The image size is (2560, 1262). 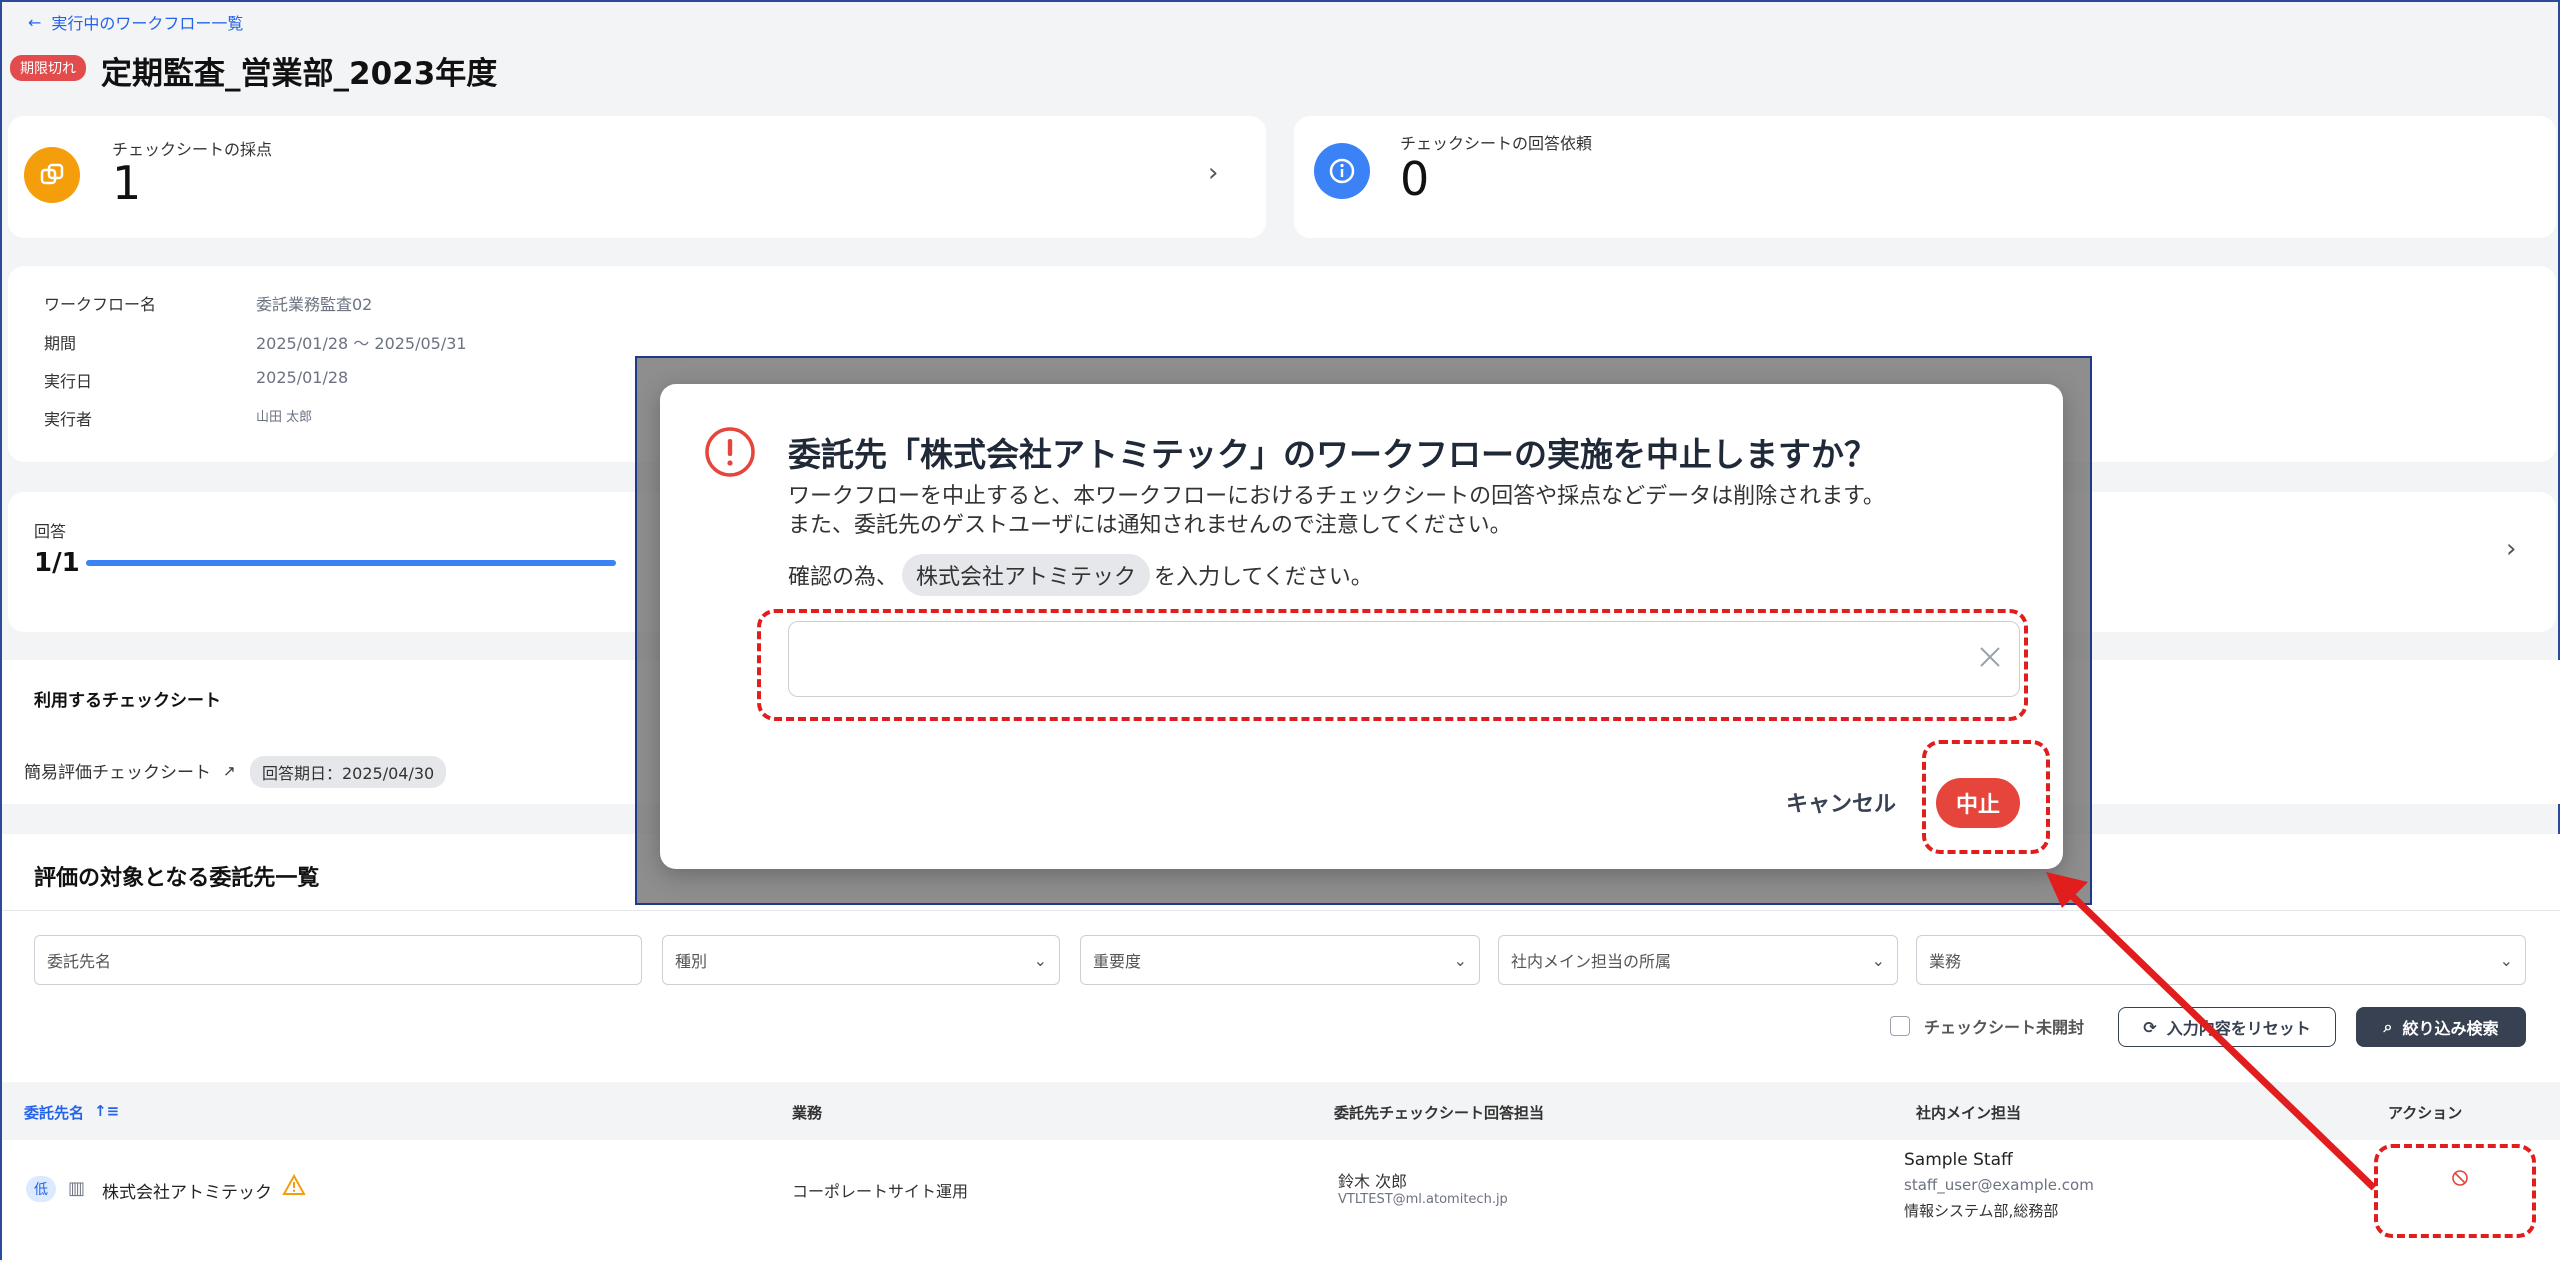 I want to click on info-label: 実行者, so click(x=68, y=419).